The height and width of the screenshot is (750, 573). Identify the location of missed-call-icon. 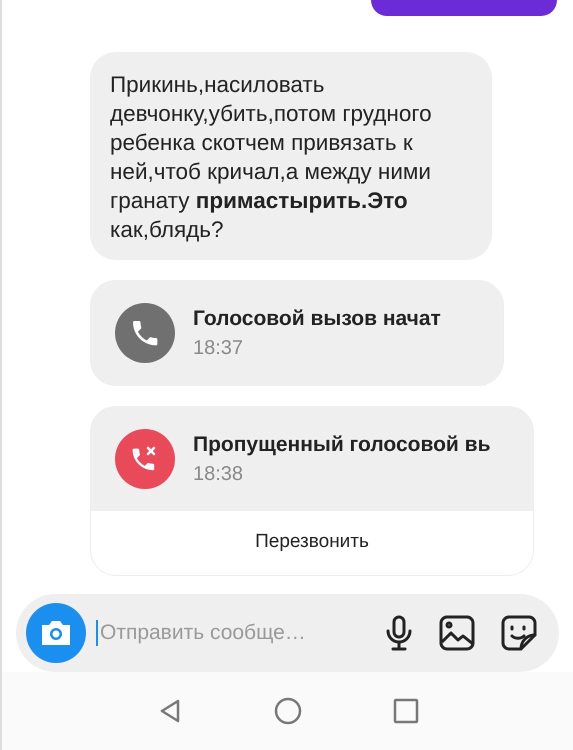
(145, 459).